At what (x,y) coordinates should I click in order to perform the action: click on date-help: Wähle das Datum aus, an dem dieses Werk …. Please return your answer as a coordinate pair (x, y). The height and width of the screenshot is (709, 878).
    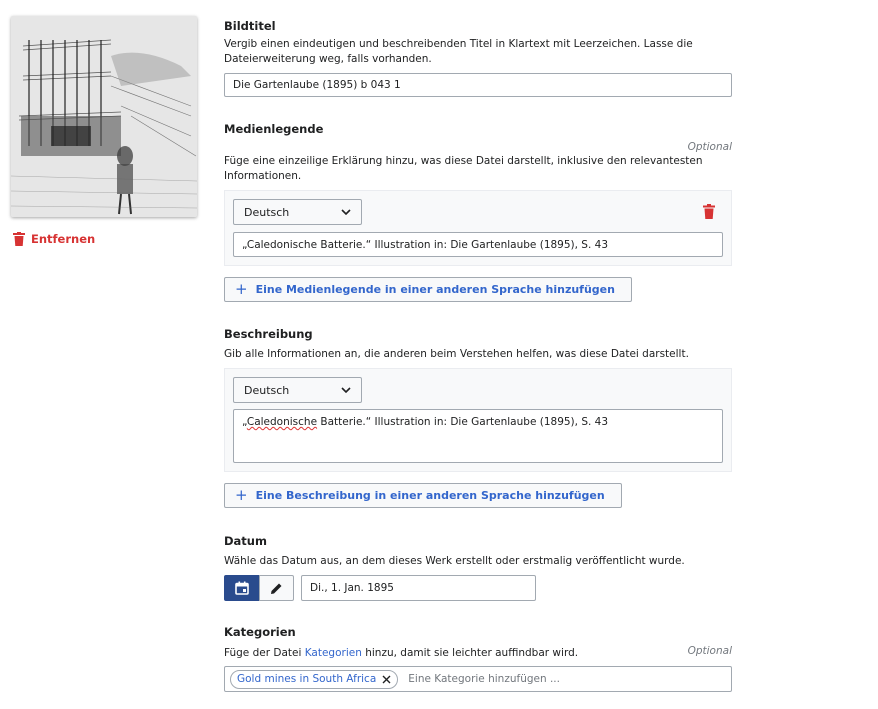
    Looking at the image, I should click on (454, 561).